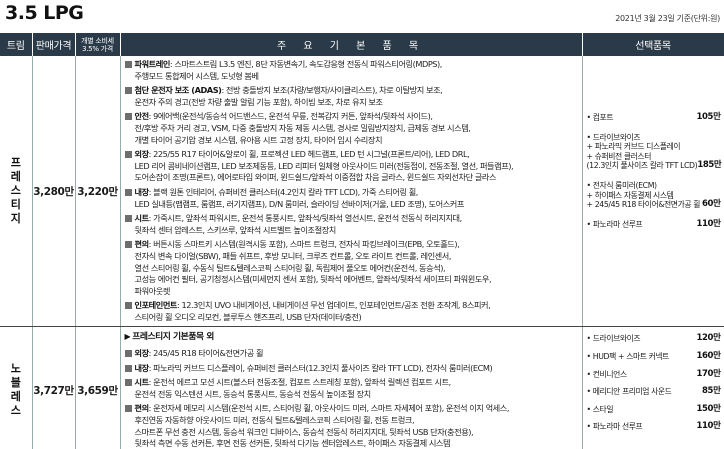  What do you see at coordinates (607, 374) in the screenshot?
I see `option-line: • 컨비니언스` at bounding box center [607, 374].